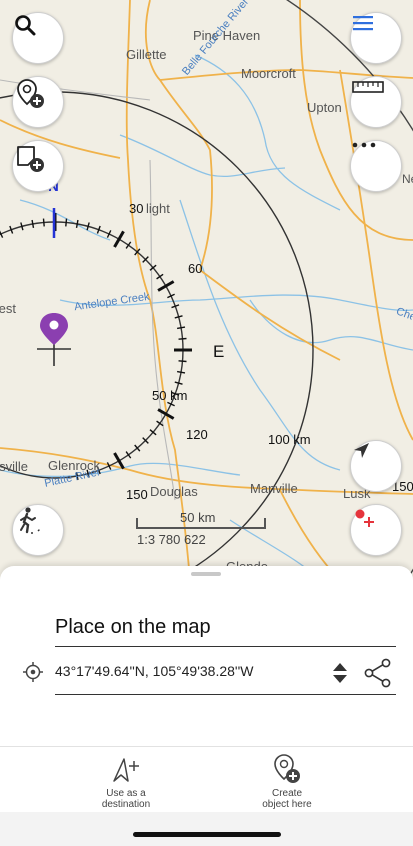  What do you see at coordinates (126, 793) in the screenshot?
I see `use-as-destination-label-line1: Use as a` at bounding box center [126, 793].